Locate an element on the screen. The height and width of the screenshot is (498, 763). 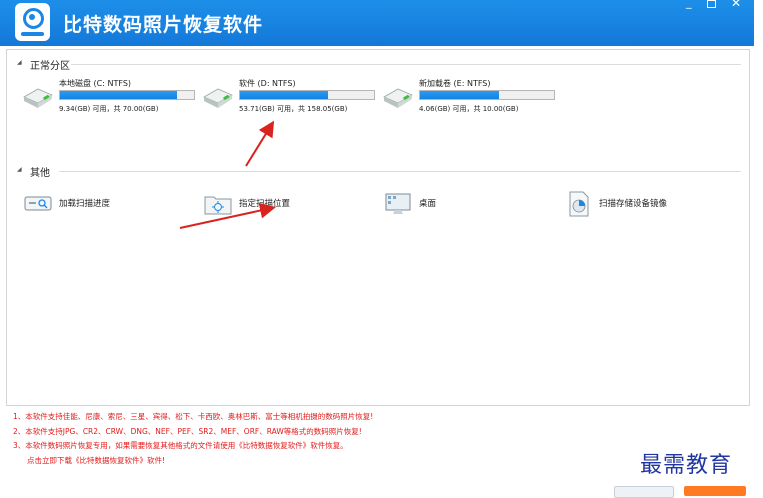
next-button is located at coordinates (715, 491).